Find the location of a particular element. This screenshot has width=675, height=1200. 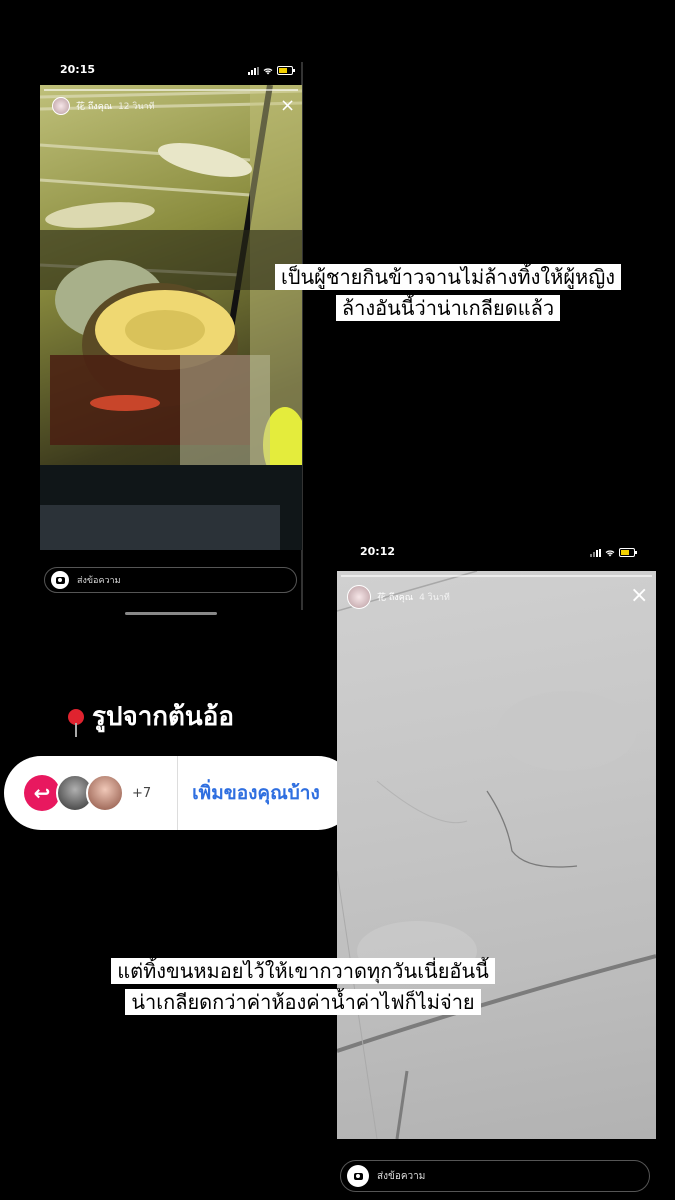

story1-message-input: ส่งข้อความ is located at coordinates (170, 580).